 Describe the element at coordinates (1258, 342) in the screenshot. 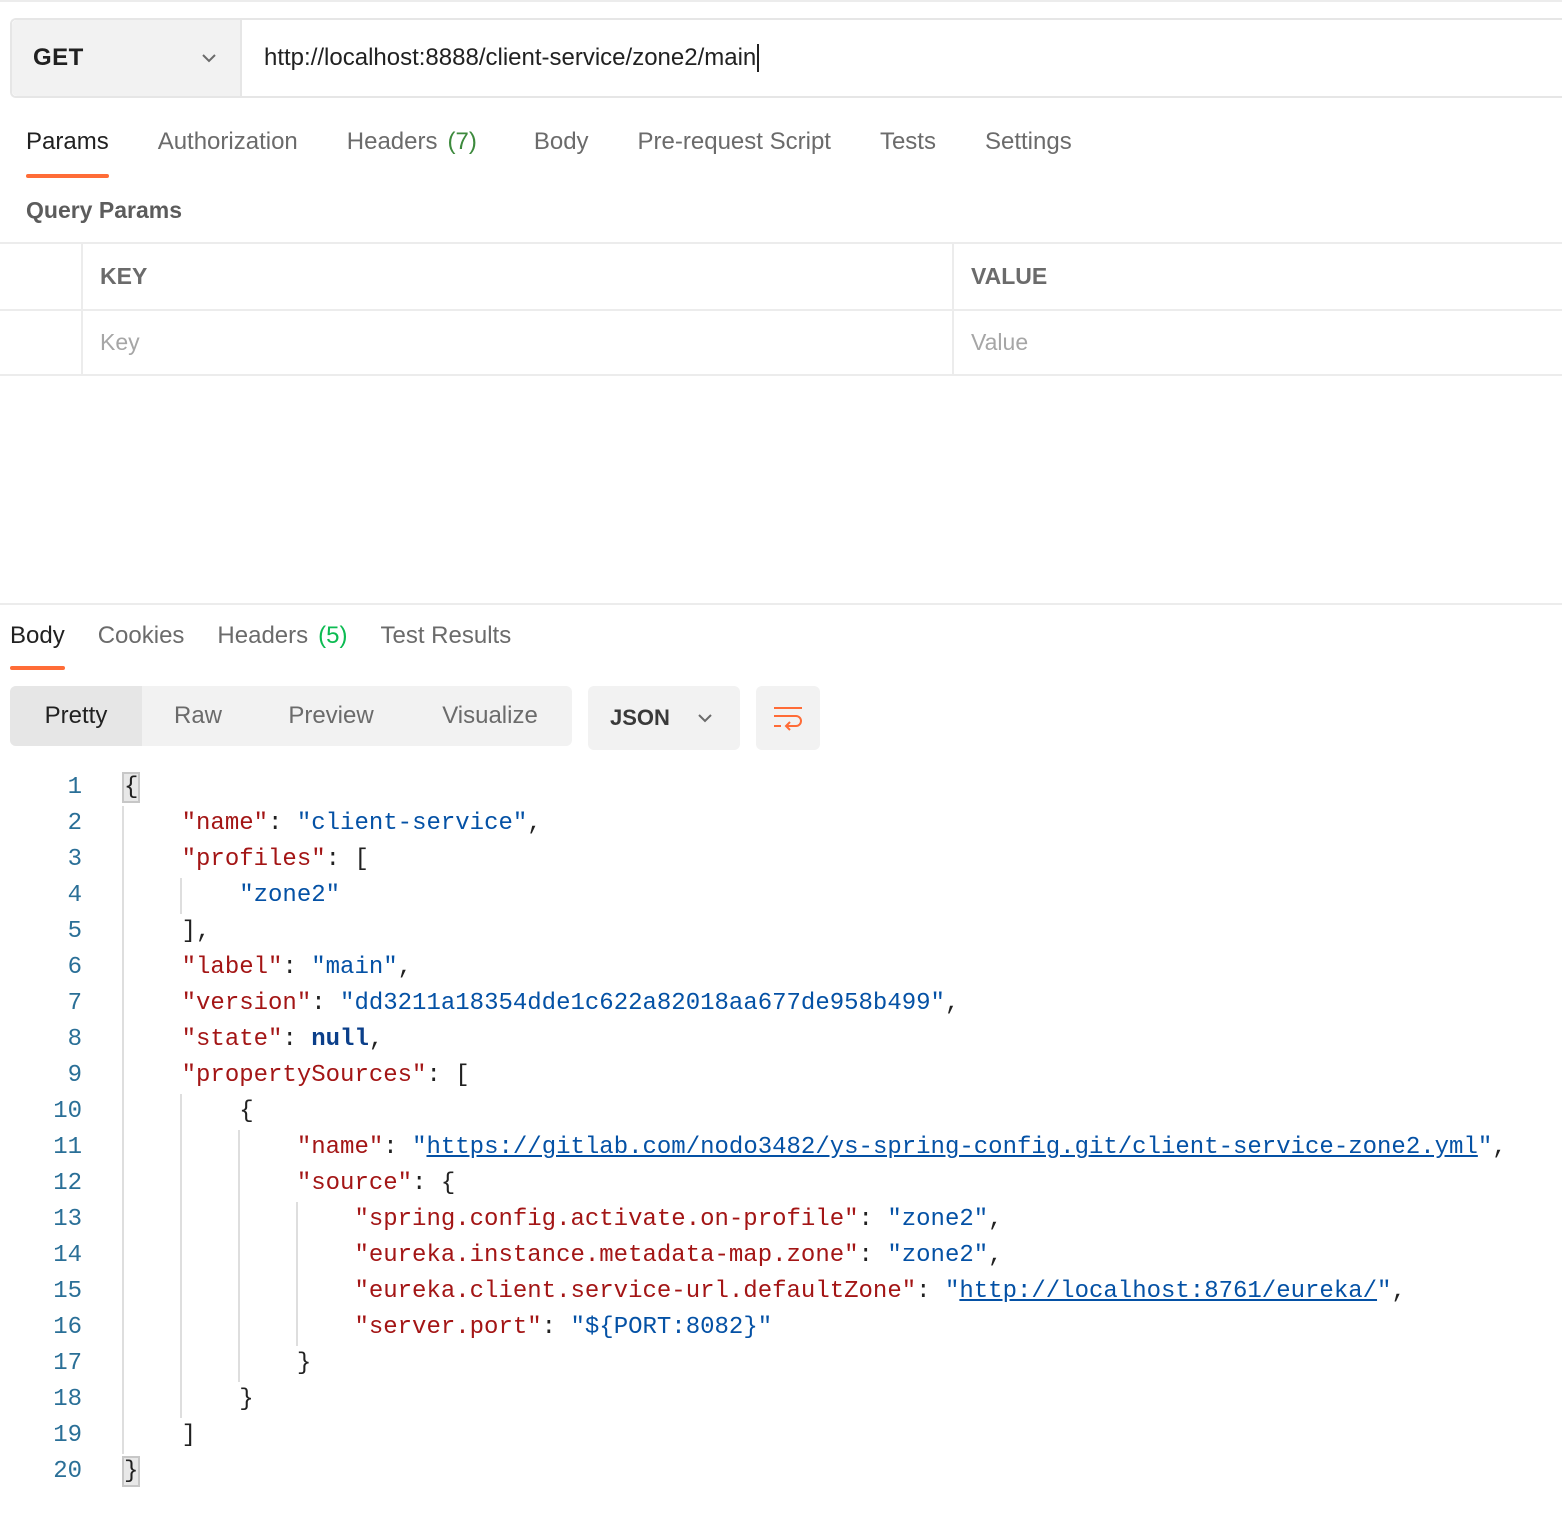

I see `value-input: Value` at that location.